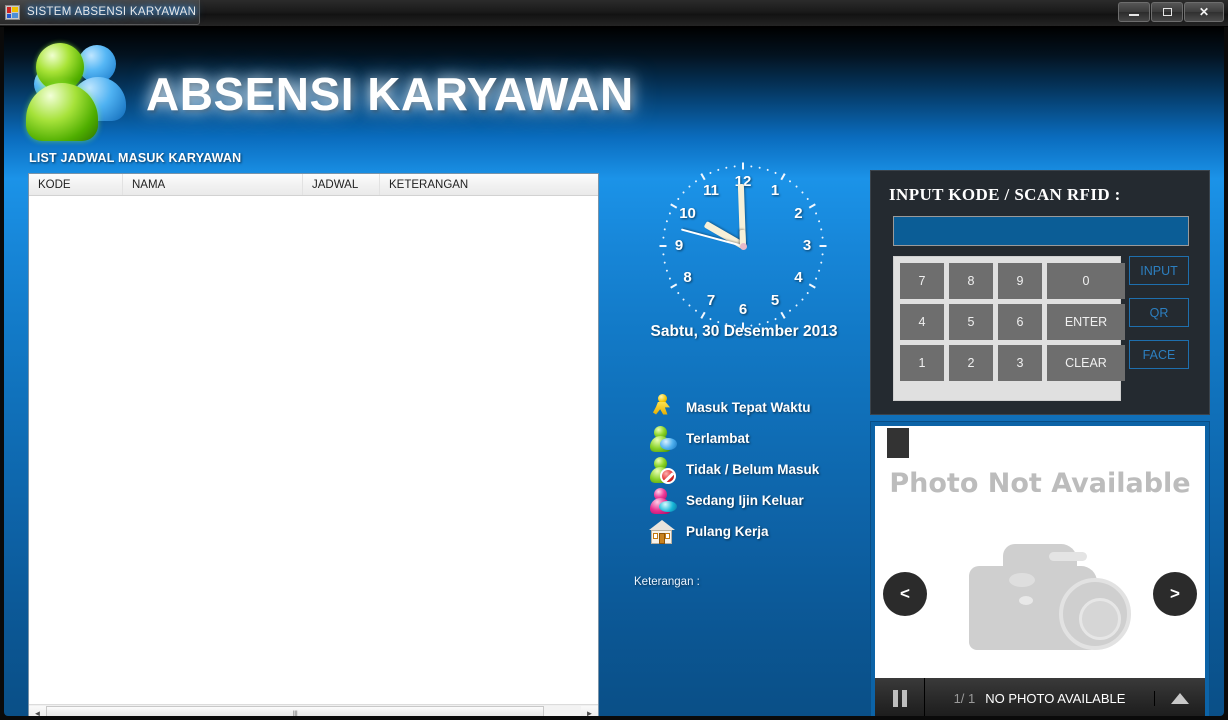 The height and width of the screenshot is (720, 1228). What do you see at coordinates (589, 710) in the screenshot?
I see `scroll-right-arrow-icon: ►` at bounding box center [589, 710].